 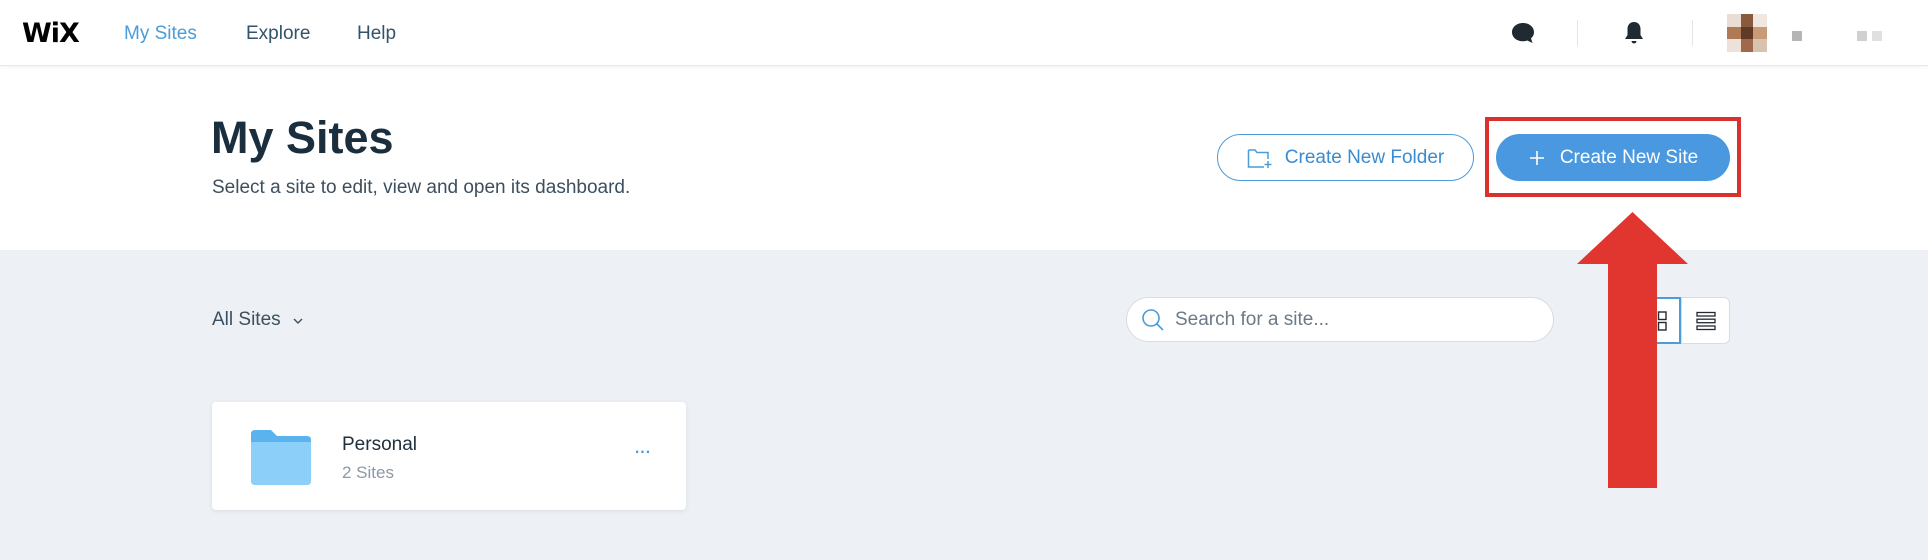 I want to click on search-input, so click(x=1355, y=319).